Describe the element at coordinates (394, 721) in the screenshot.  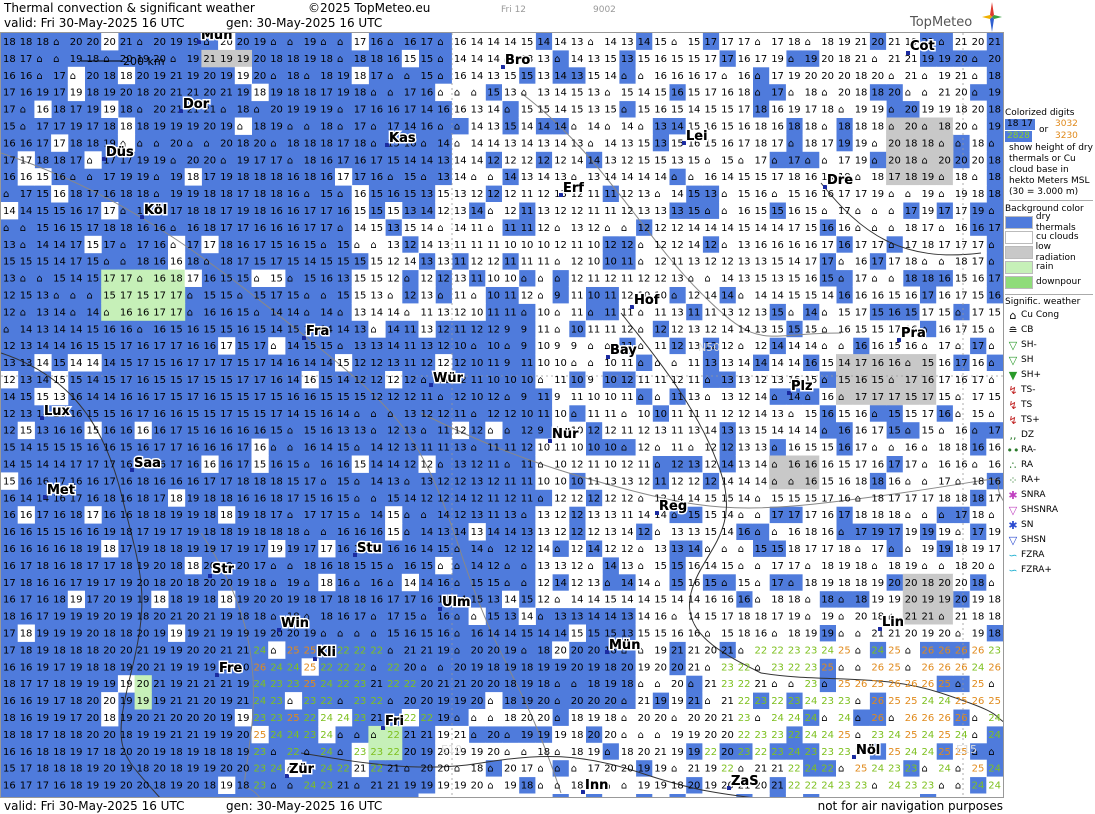
I see `city-label: Fri` at that location.